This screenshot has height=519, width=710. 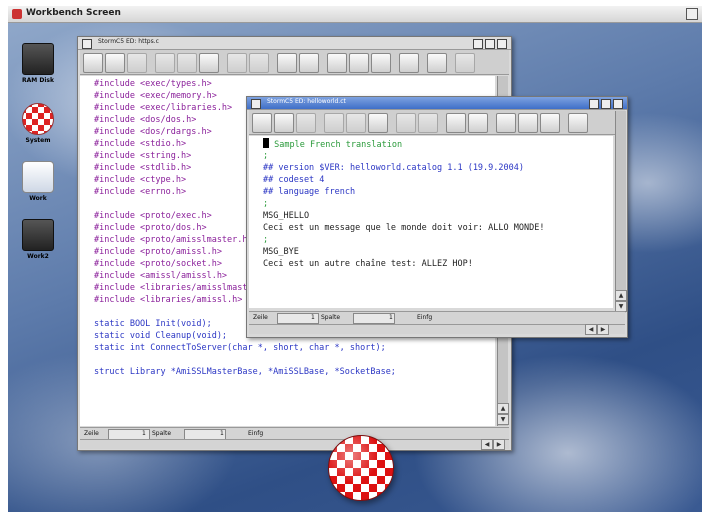 I want to click on code-line: MSG_HELLO, so click(x=438, y=216).